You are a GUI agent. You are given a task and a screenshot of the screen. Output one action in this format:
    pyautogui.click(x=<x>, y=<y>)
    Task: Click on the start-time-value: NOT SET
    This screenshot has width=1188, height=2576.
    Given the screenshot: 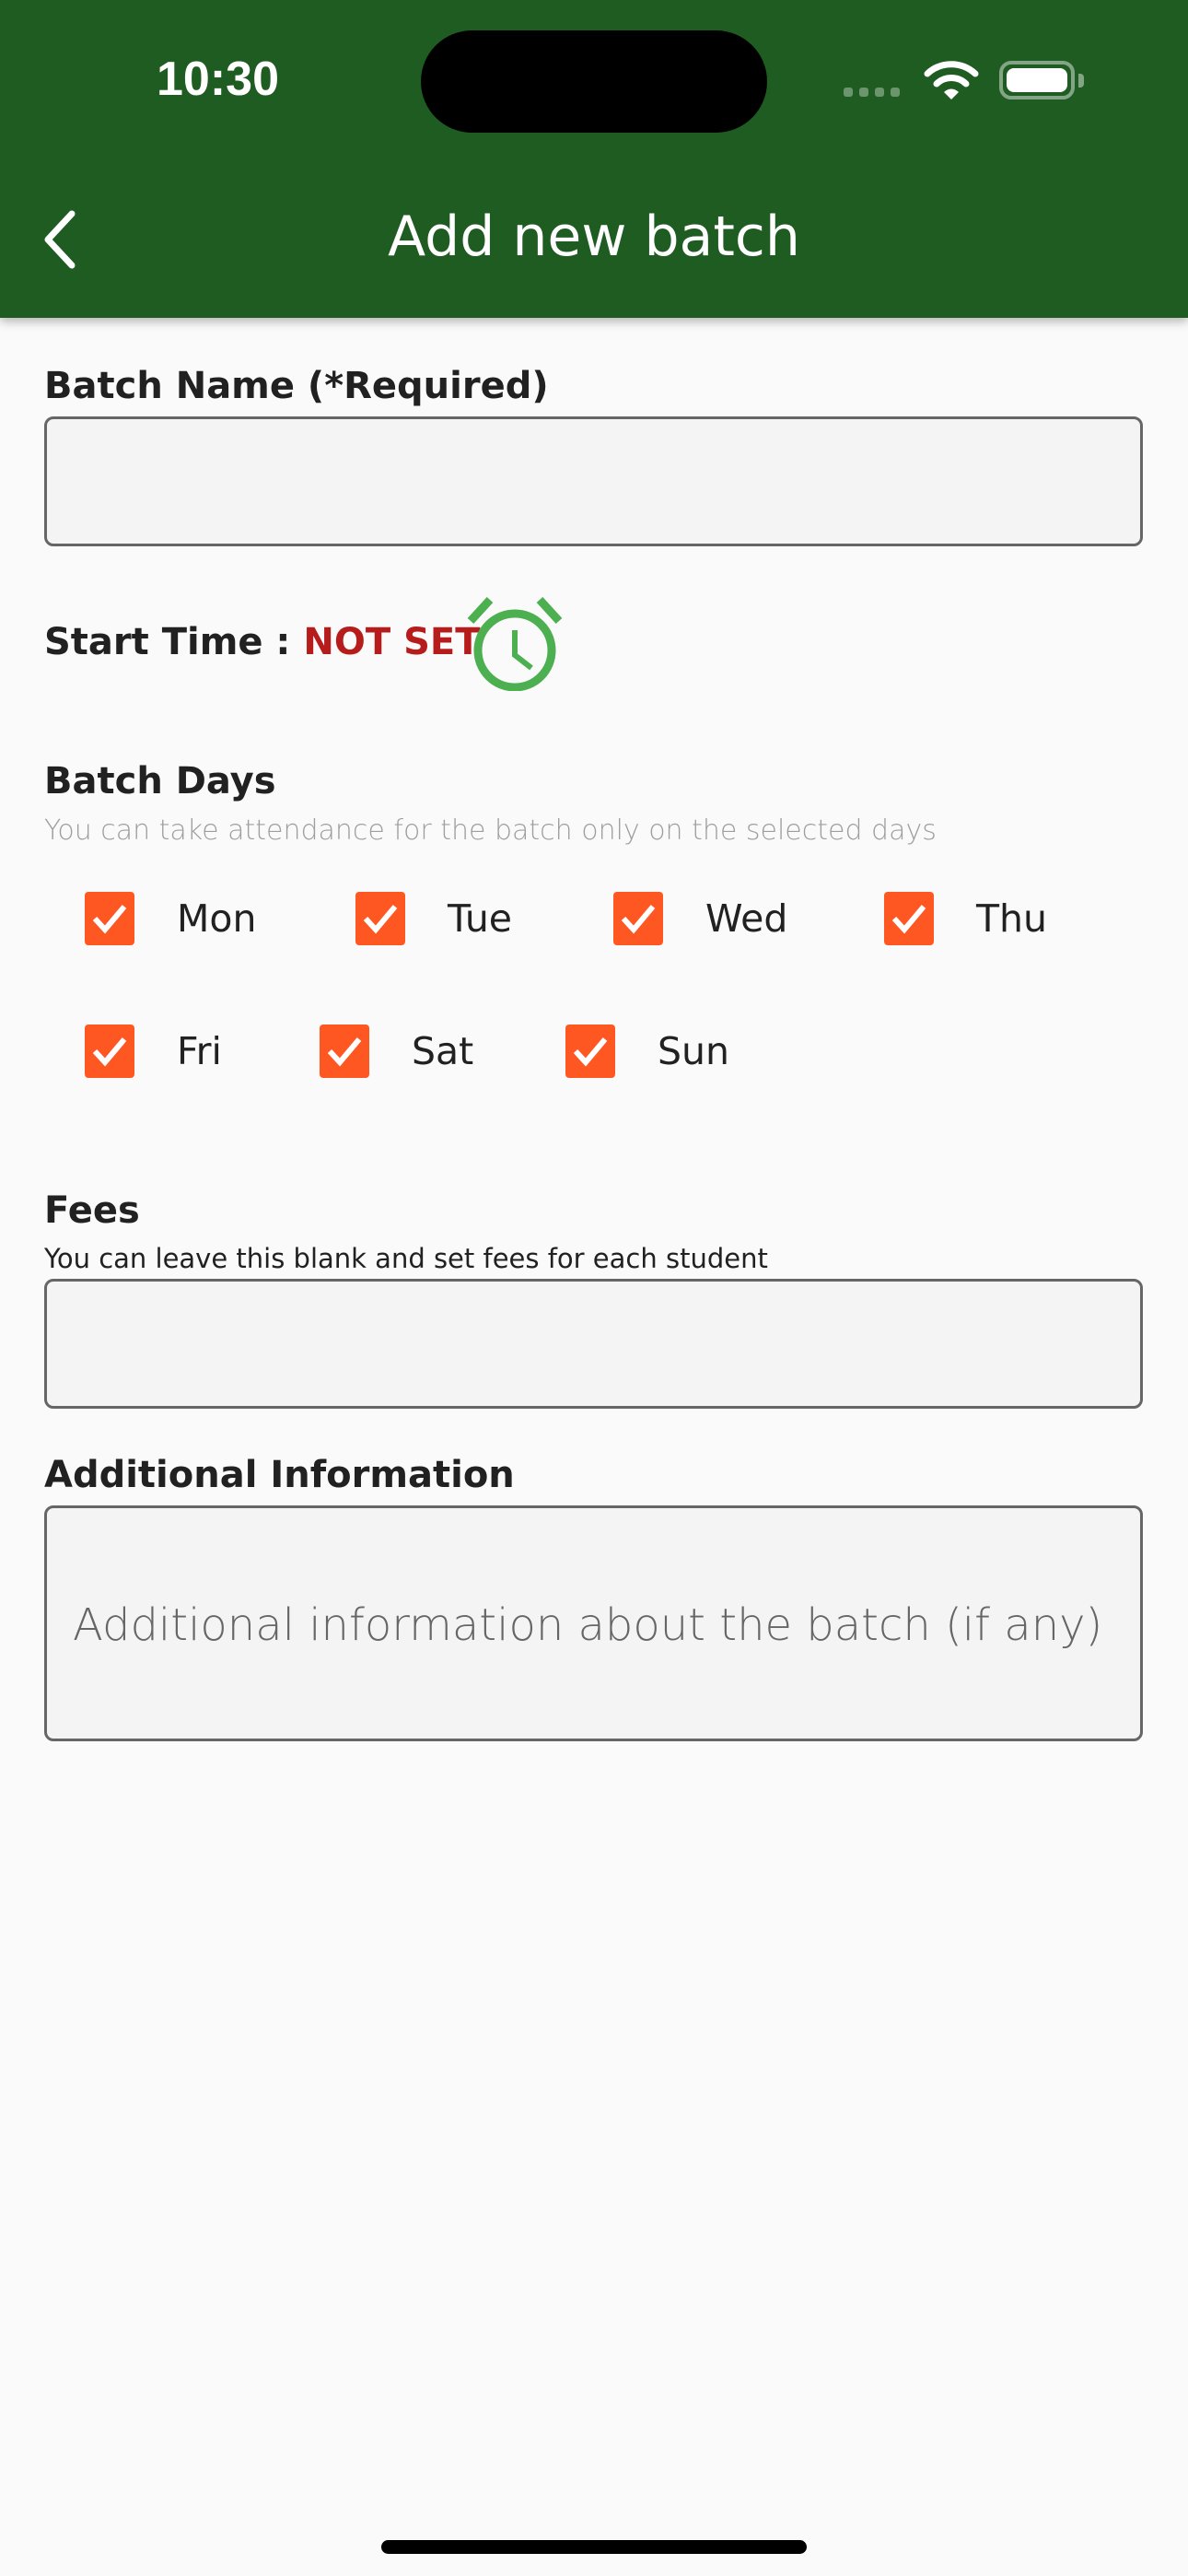 What is the action you would take?
    pyautogui.click(x=391, y=642)
    